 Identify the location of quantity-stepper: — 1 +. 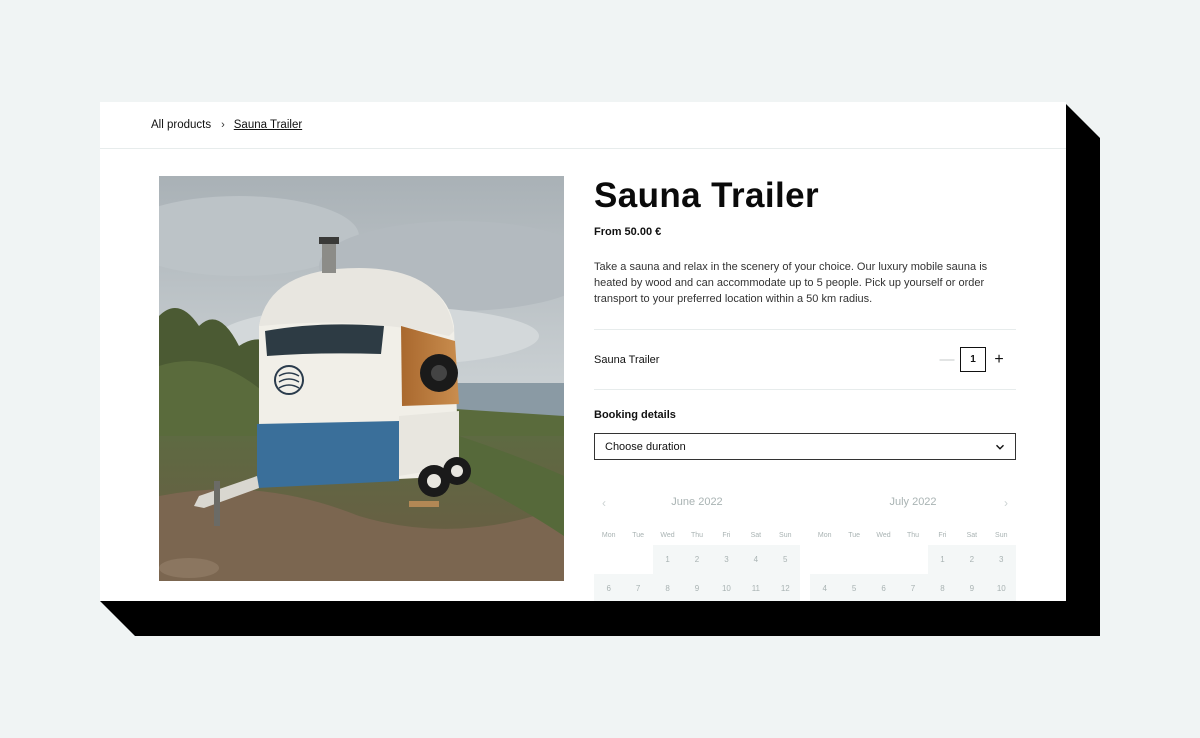
(973, 359).